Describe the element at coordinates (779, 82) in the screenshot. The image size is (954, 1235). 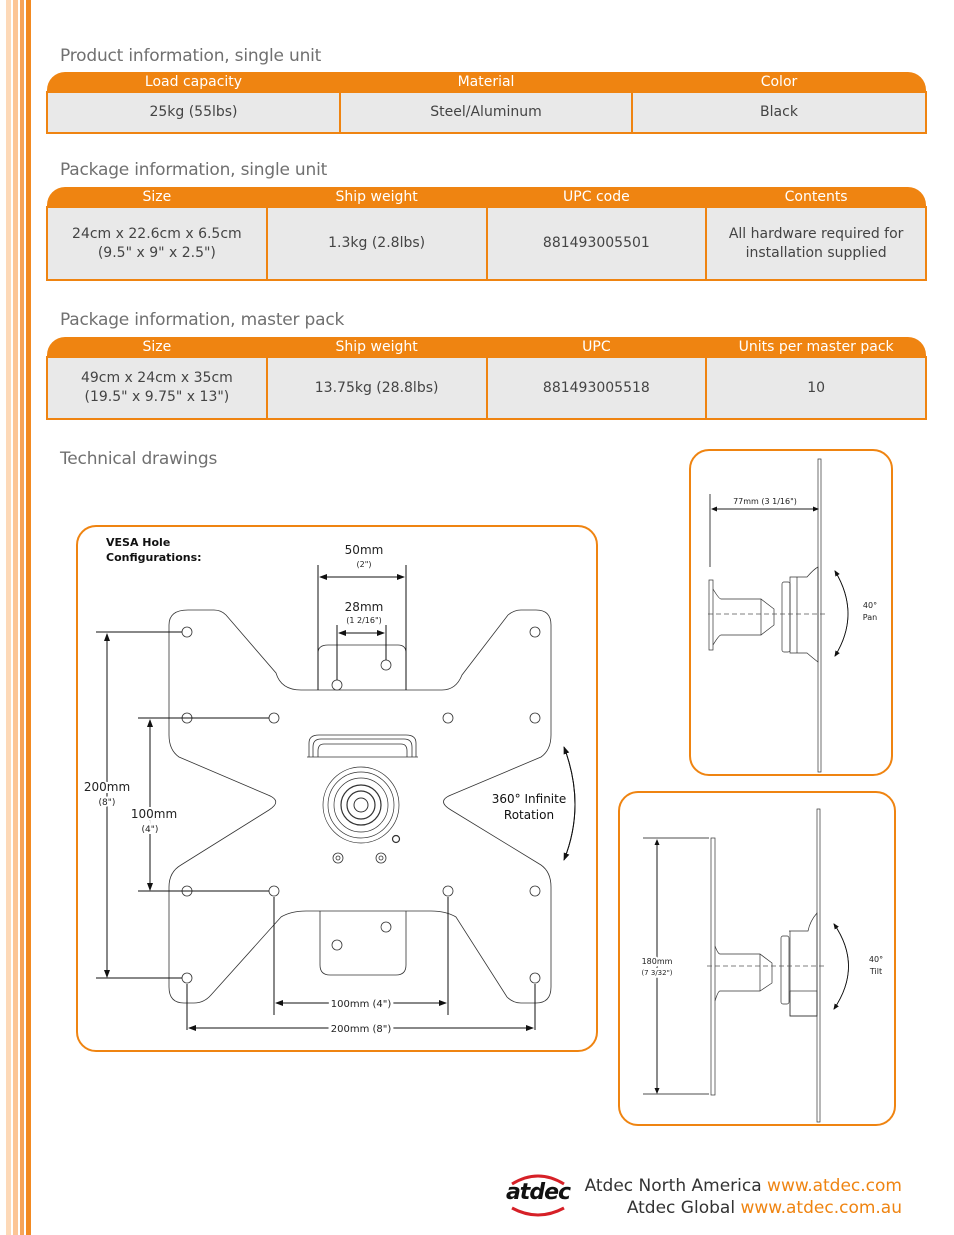
I see `table-header: Color` at that location.